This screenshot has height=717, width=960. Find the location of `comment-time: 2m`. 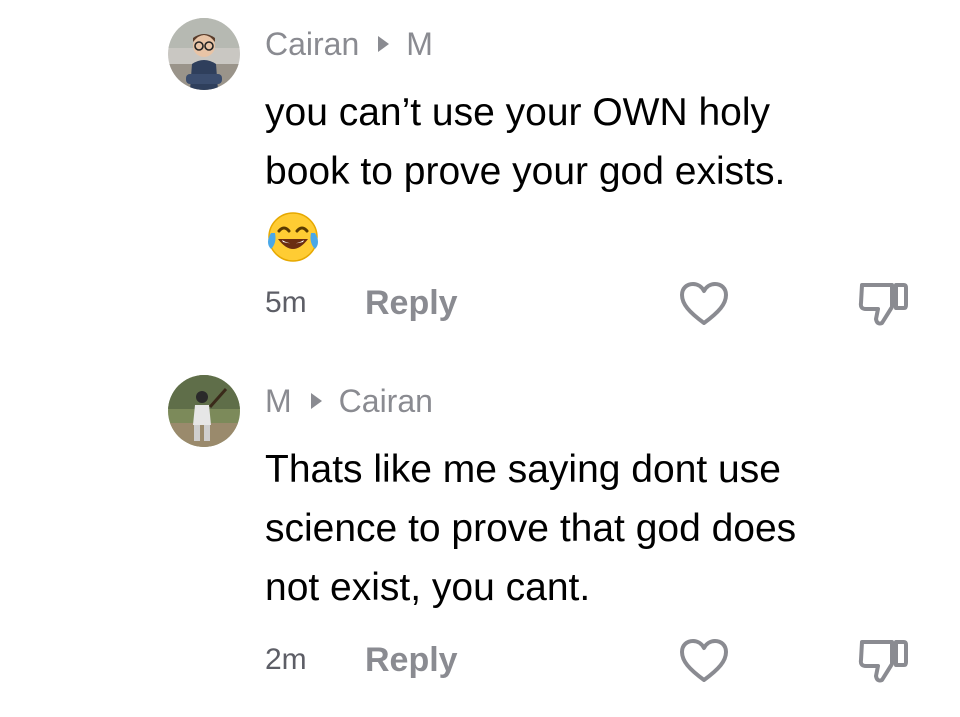

comment-time: 2m is located at coordinates (286, 659).